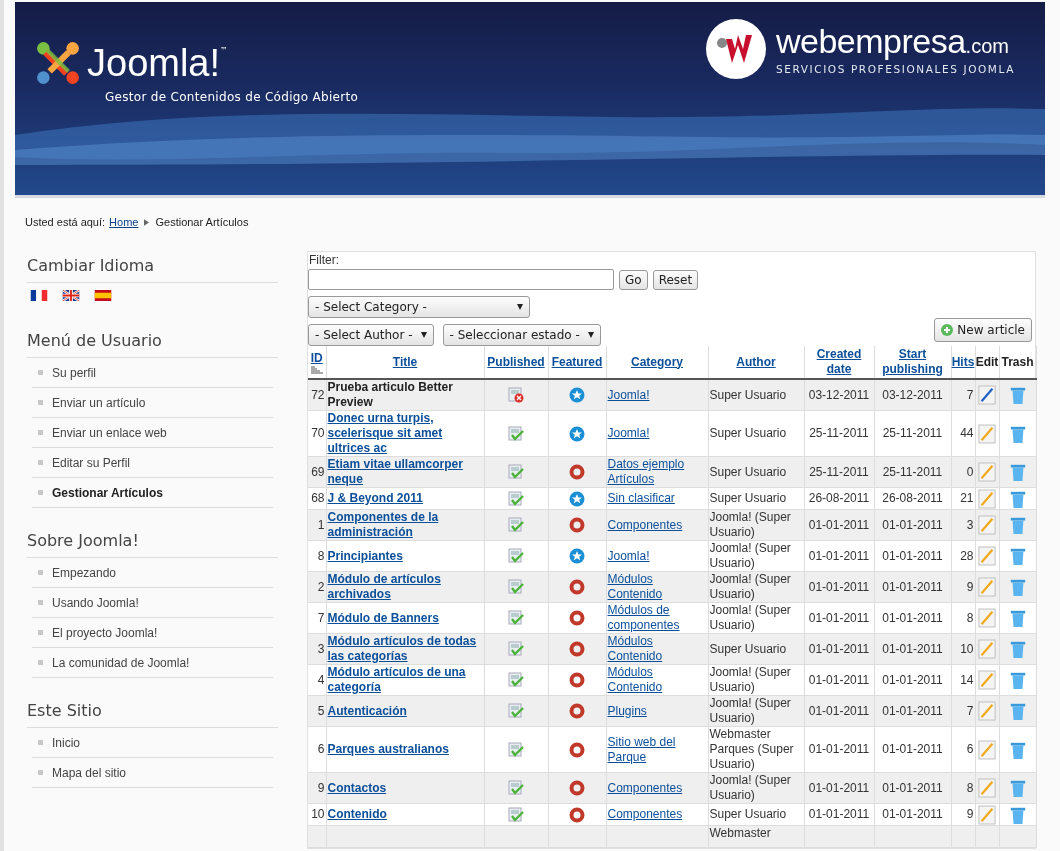 The height and width of the screenshot is (851, 1060). Describe the element at coordinates (357, 788) in the screenshot. I see `article-title-link: Contactos` at that location.